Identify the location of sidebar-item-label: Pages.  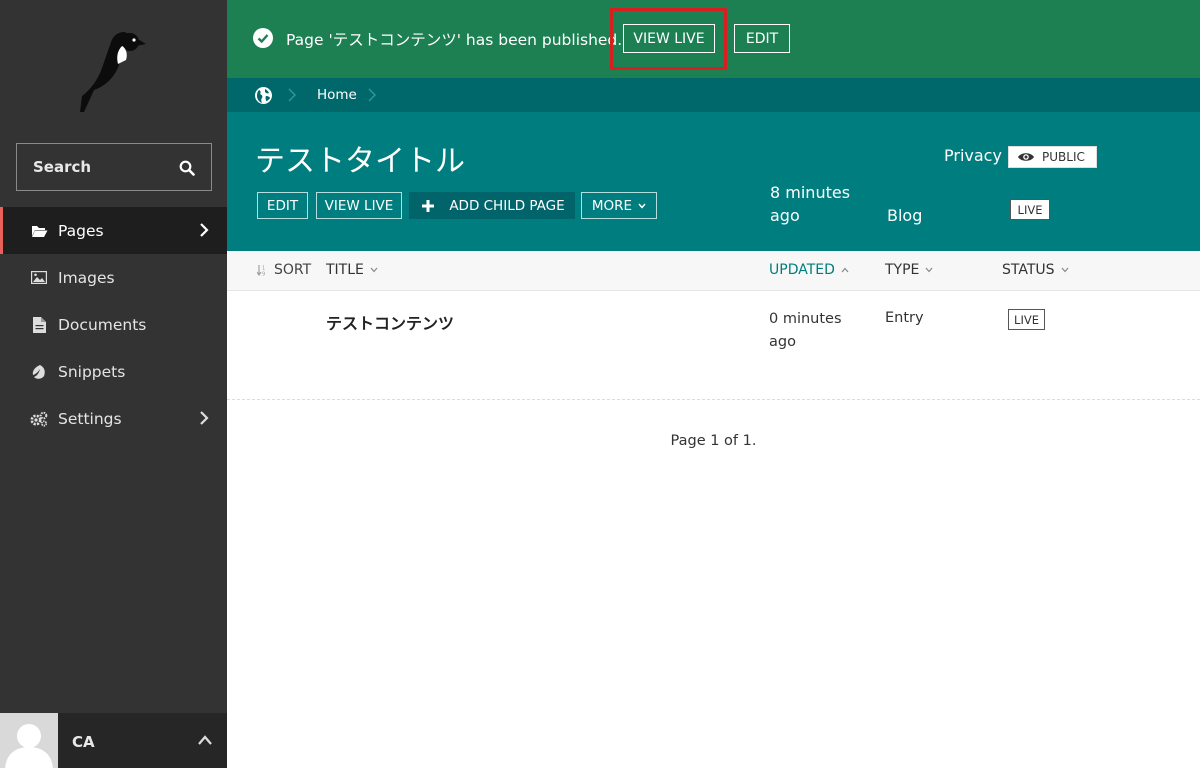
(81, 230).